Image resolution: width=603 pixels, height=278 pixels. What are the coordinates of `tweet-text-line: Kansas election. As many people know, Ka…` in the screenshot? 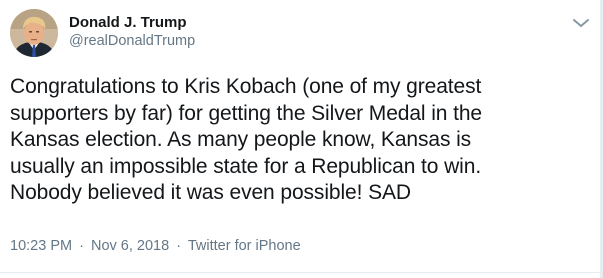 It's located at (241, 139).